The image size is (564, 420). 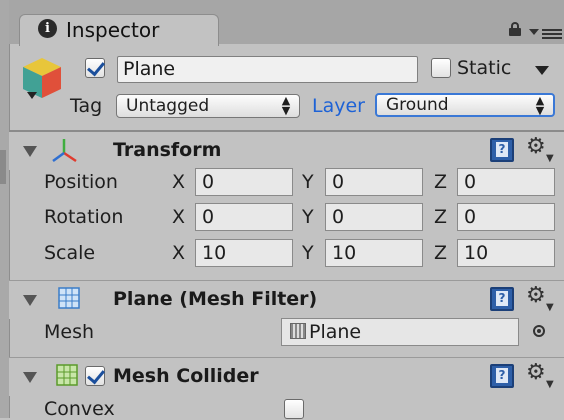 What do you see at coordinates (506, 253) in the screenshot?
I see `scale-z-field: 10` at bounding box center [506, 253].